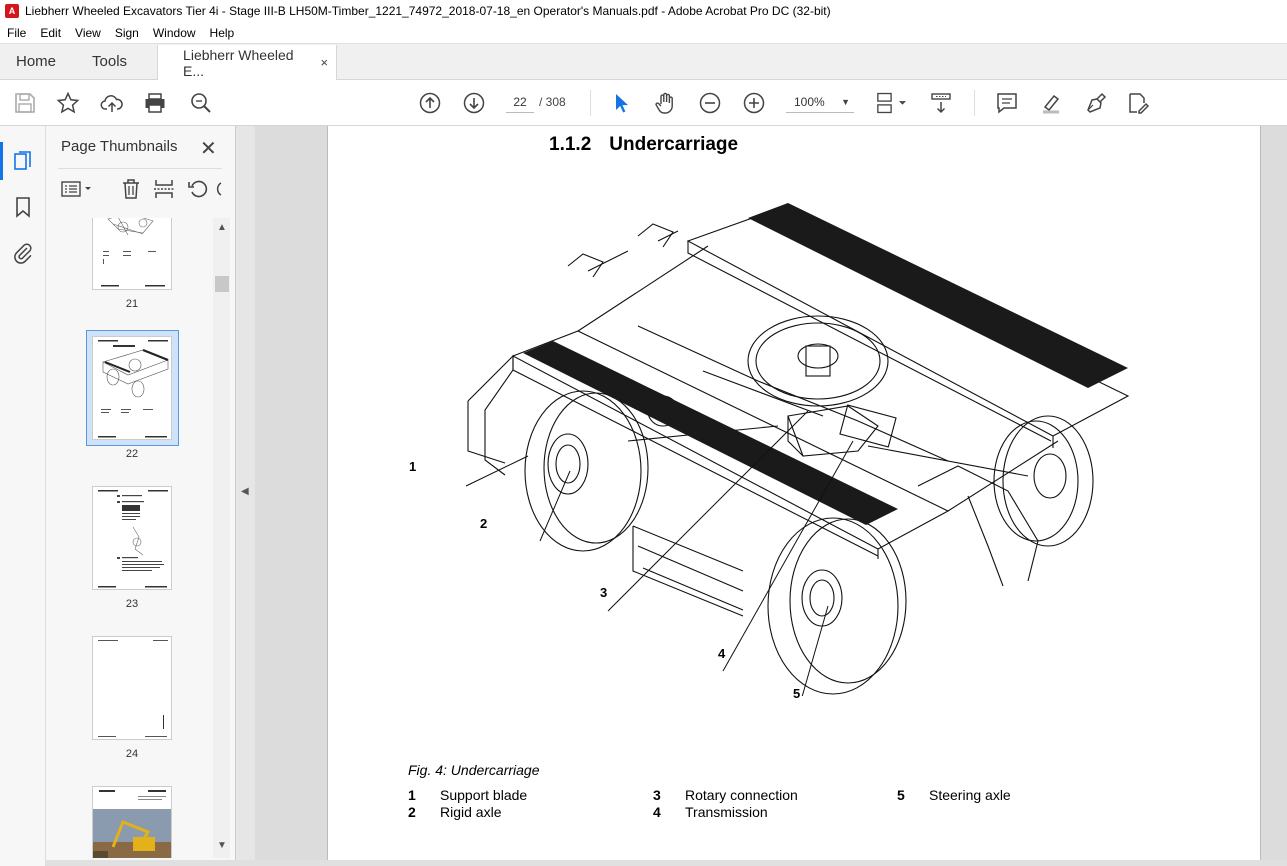  Describe the element at coordinates (68, 103) in the screenshot. I see `star-icon` at that location.